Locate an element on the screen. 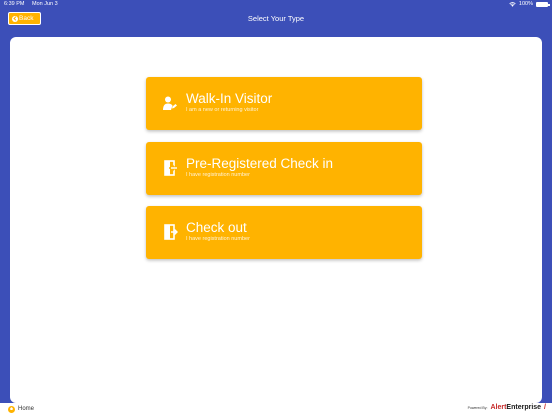  brand-name: AlertEnterprise is located at coordinates (515, 407).